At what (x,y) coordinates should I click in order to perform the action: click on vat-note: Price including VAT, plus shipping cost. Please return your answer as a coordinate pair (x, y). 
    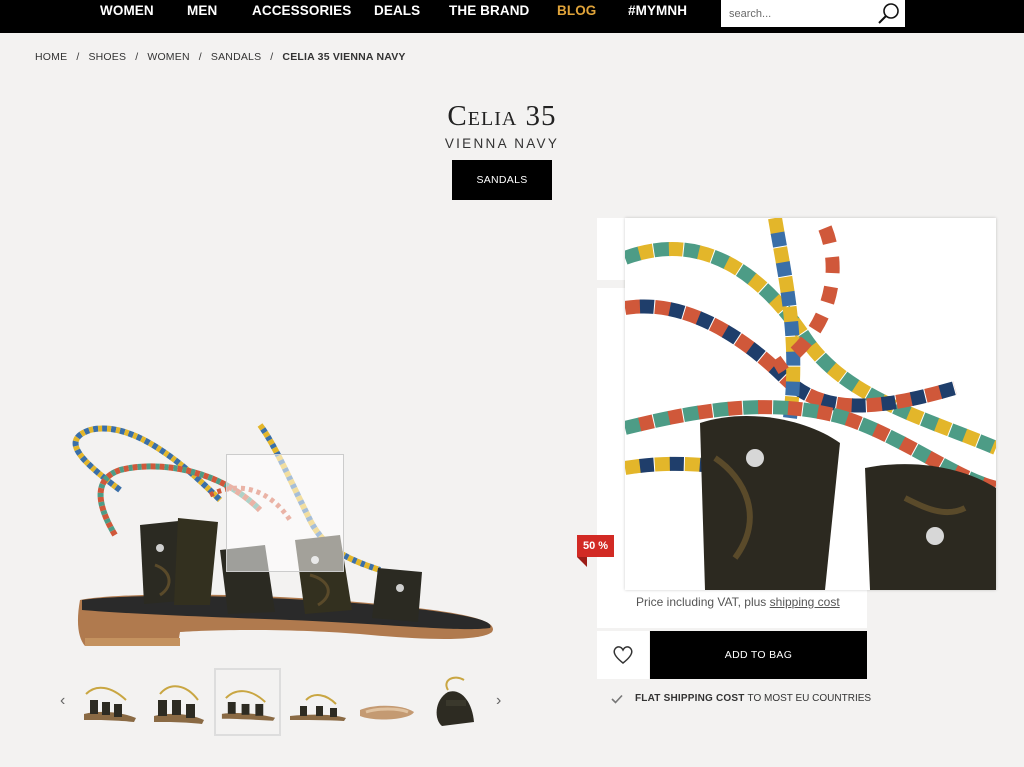
    Looking at the image, I should click on (738, 602).